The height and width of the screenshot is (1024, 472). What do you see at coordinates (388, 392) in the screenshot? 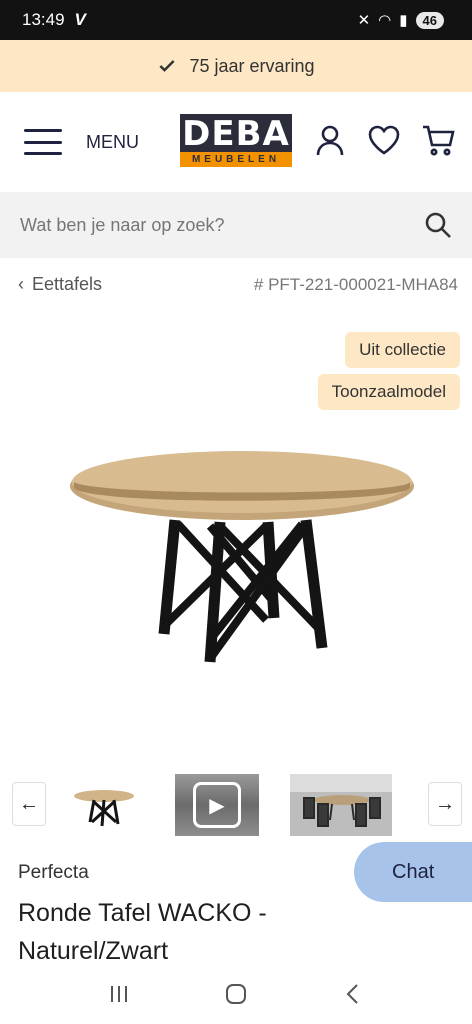
I see `badge-toonzaalmodel: Toonzaalmodel` at bounding box center [388, 392].